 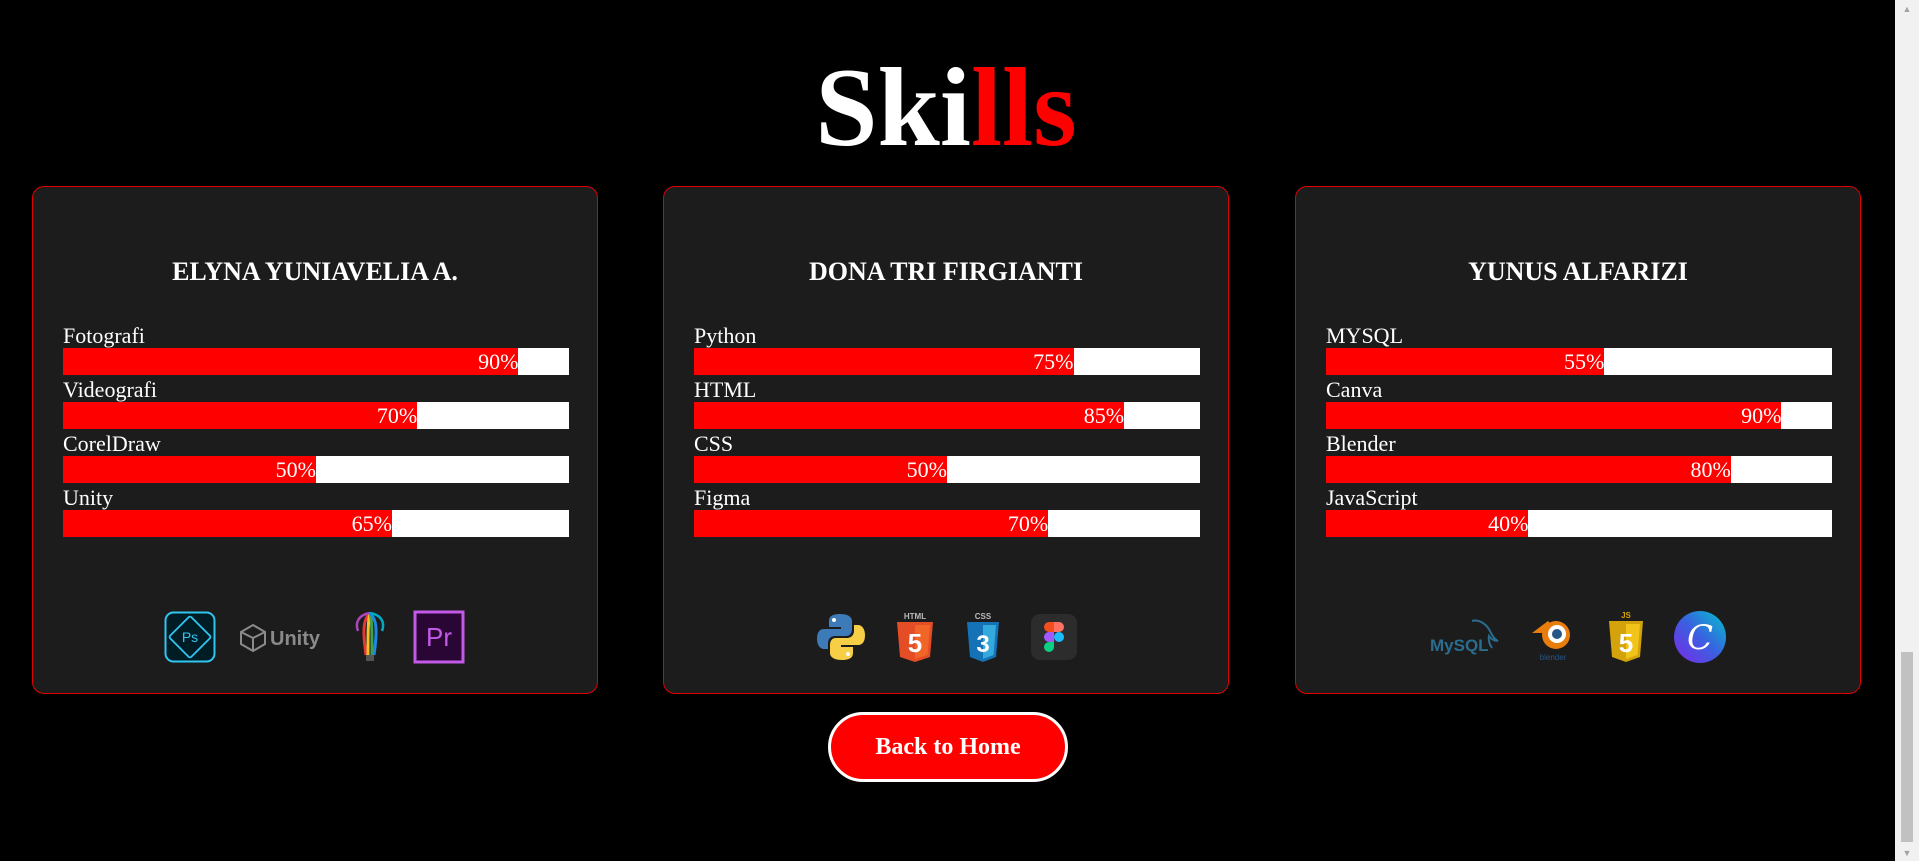 I want to click on skill-bar-fill: 75%, so click(x=884, y=361).